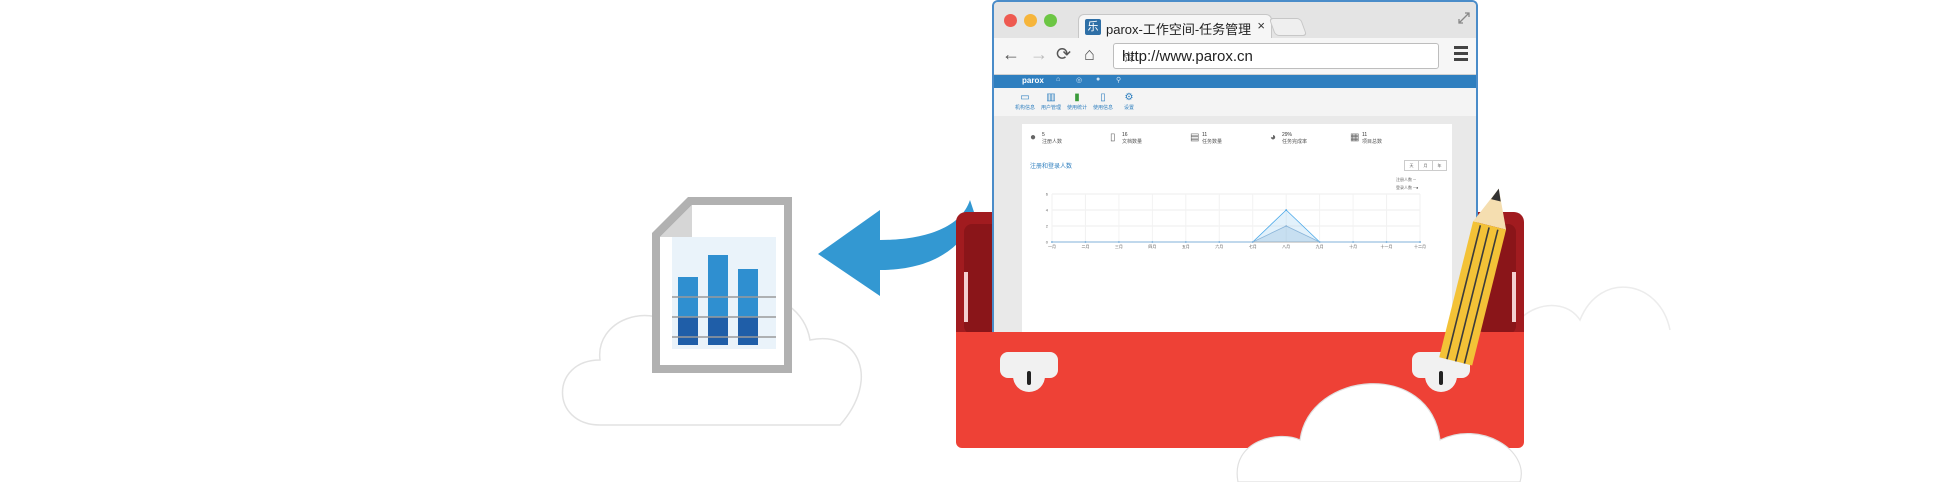  Describe the element at coordinates (1353, 246) in the screenshot. I see `x-tick-label: 十月` at that location.